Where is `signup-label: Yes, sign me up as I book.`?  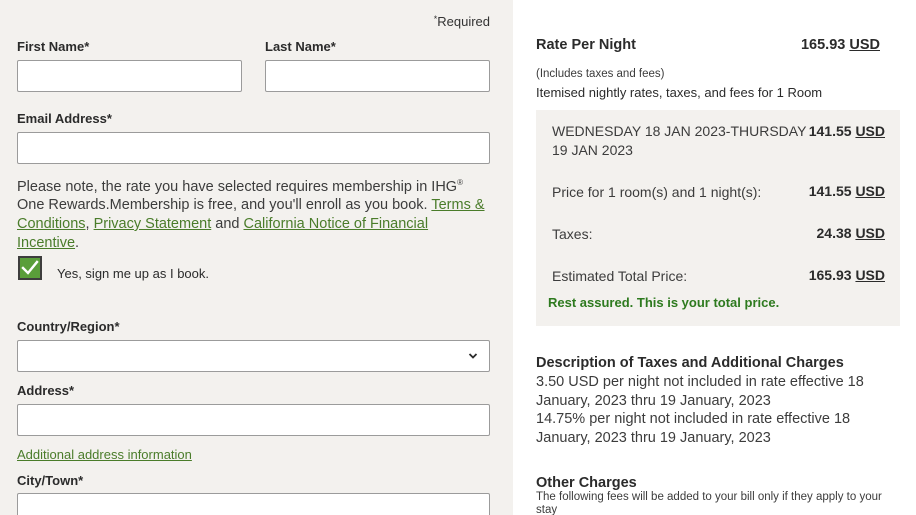 signup-label: Yes, sign me up as I book. is located at coordinates (133, 273).